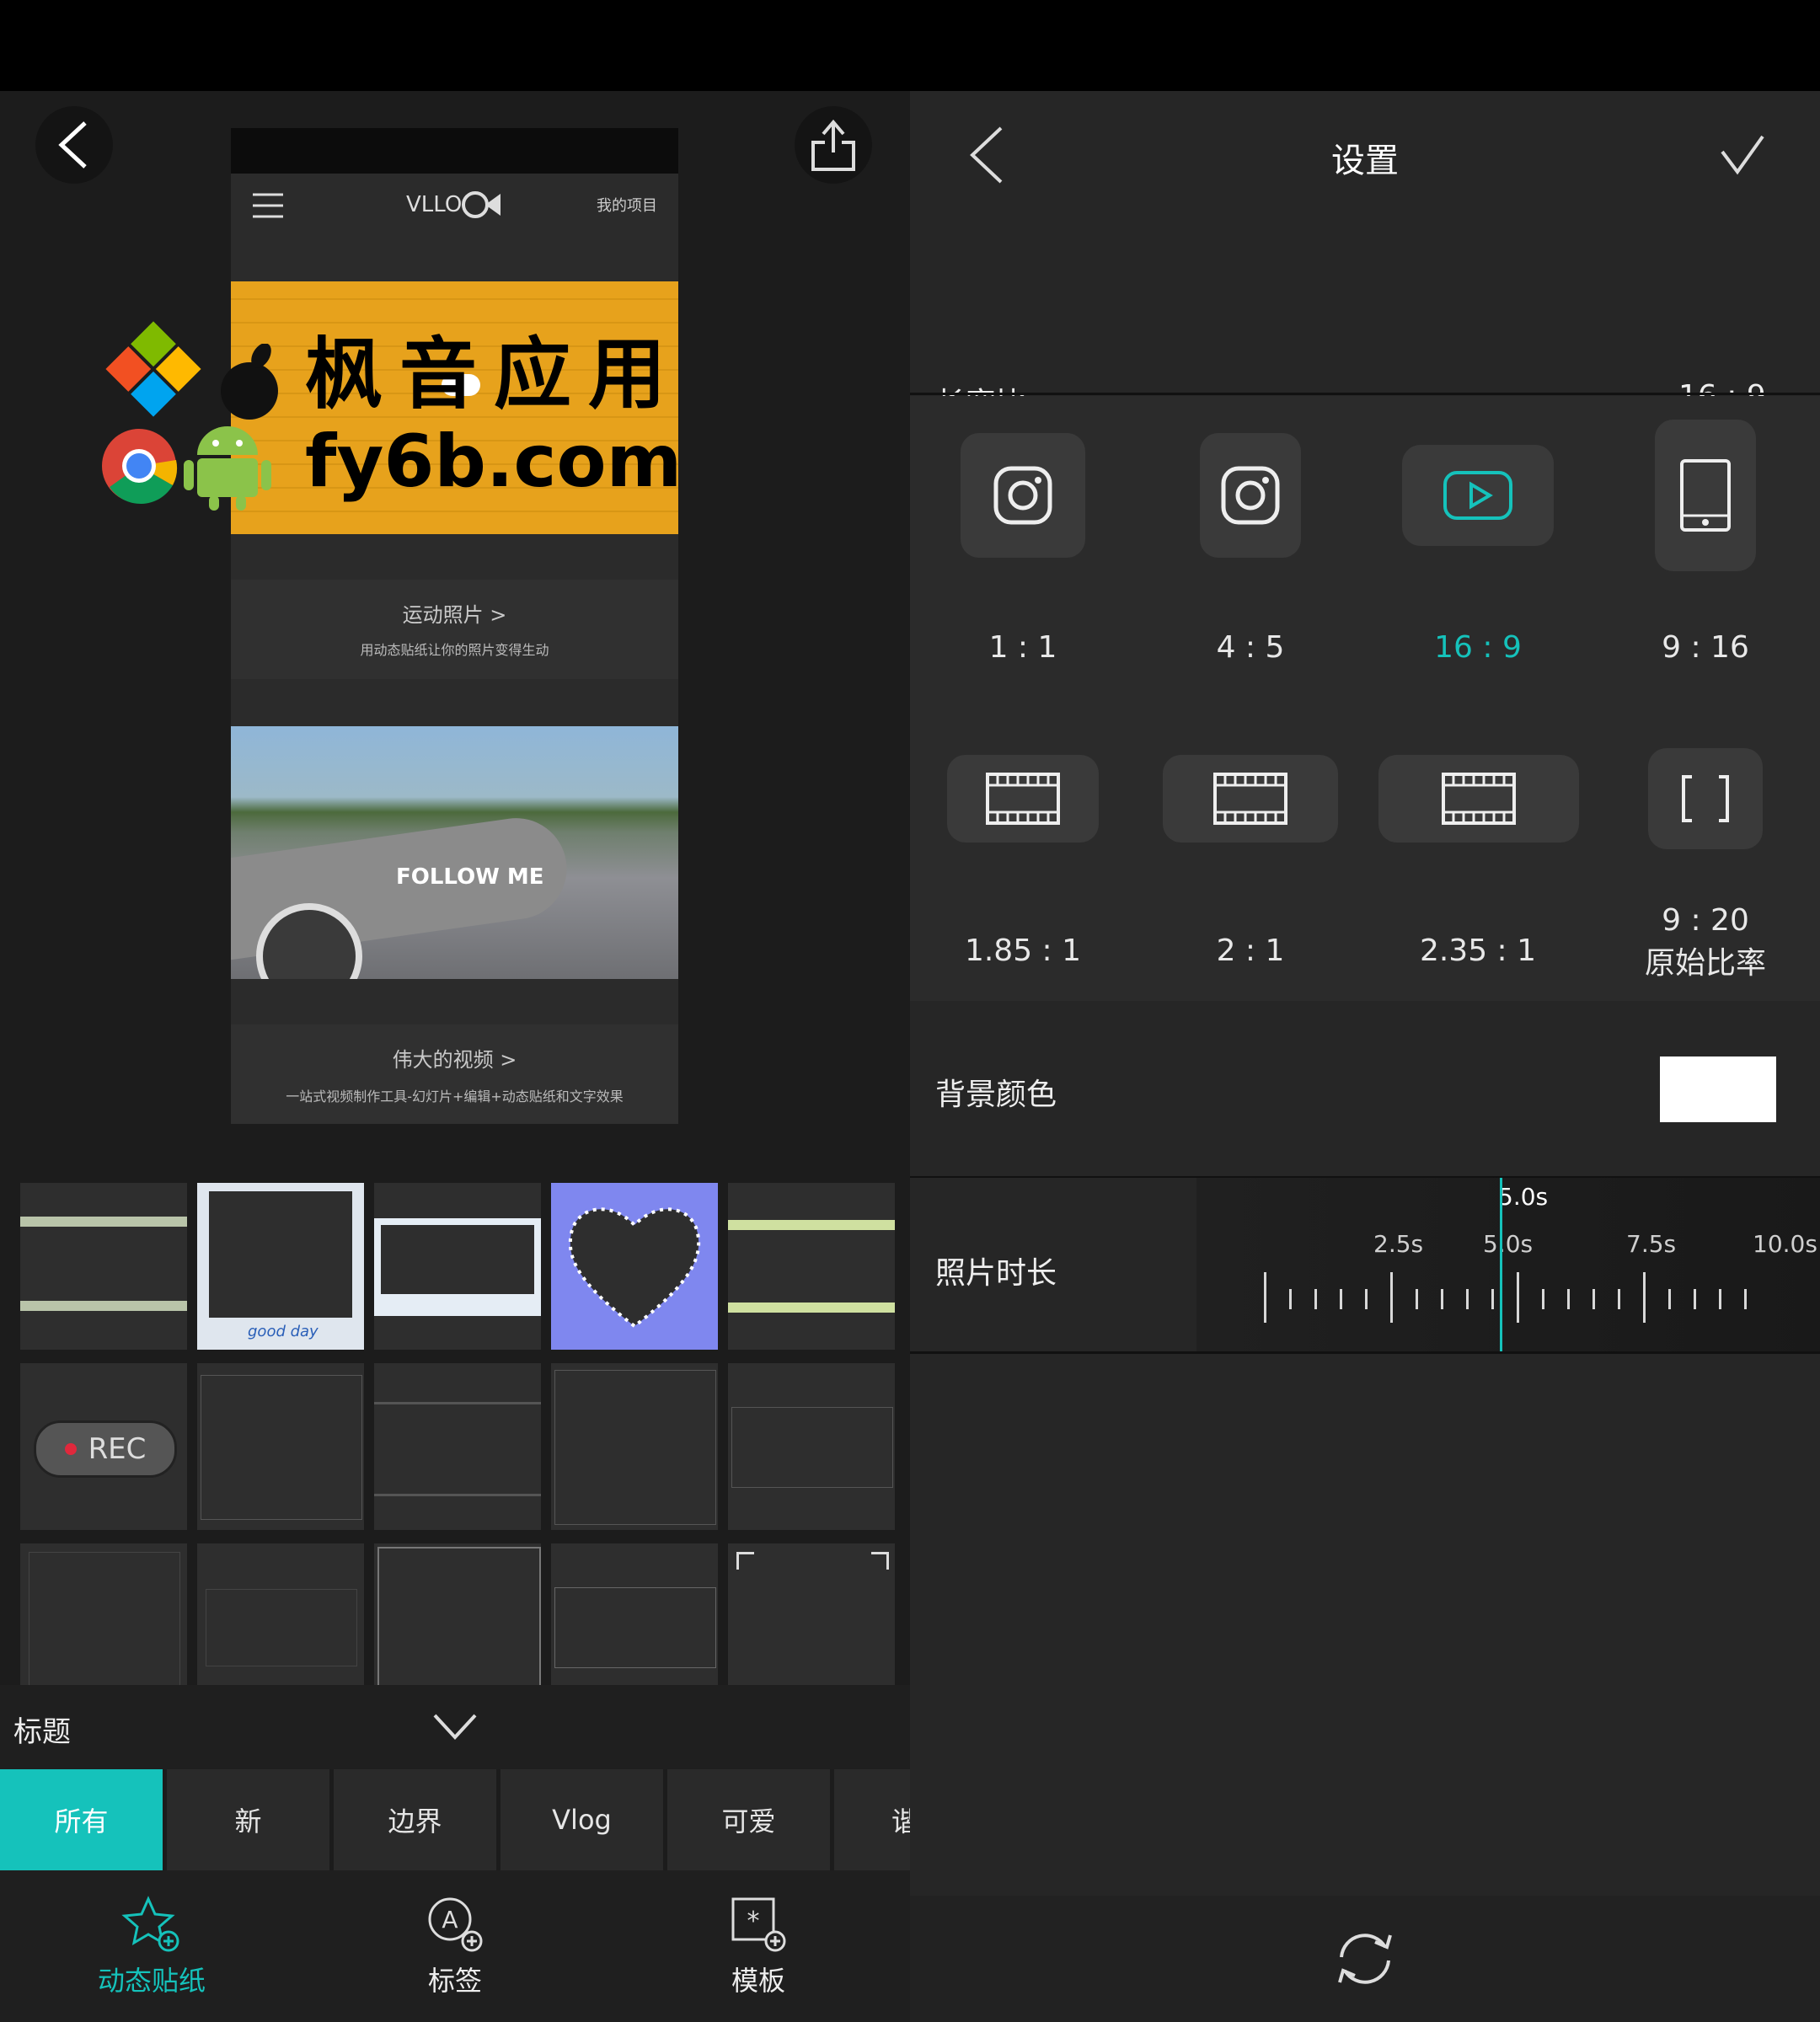  Describe the element at coordinates (454, 650) in the screenshot. I see `card-subtitle: 用动态贴纸让你的照片变得生动` at that location.